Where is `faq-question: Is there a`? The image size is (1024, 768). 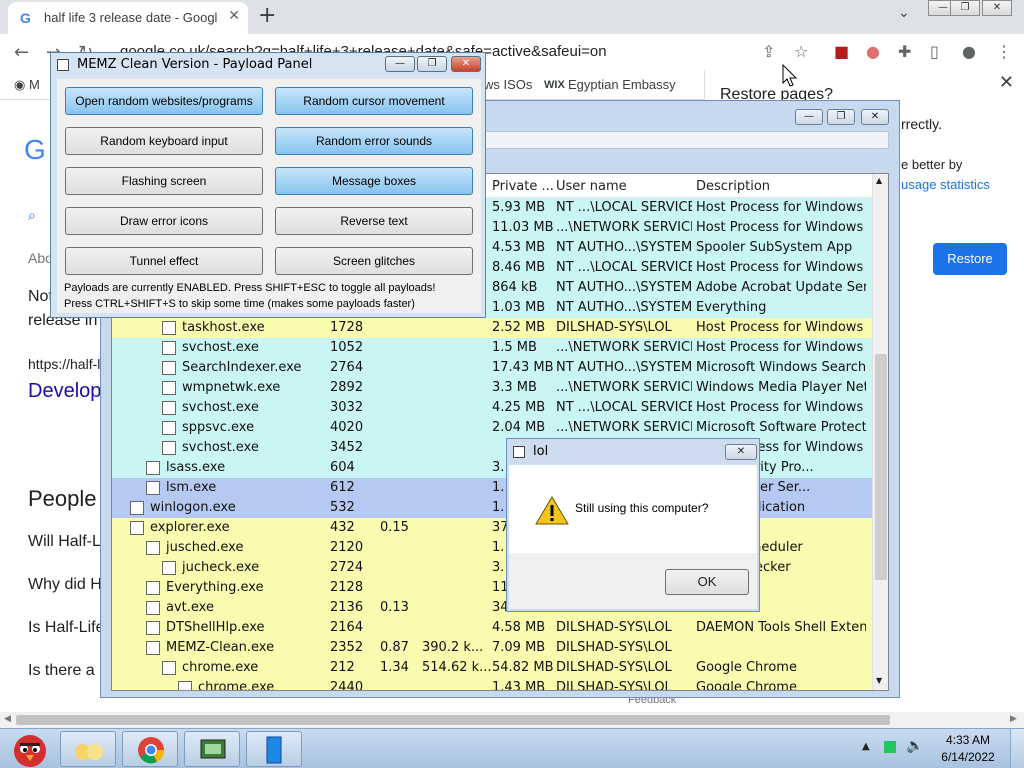 faq-question: Is there a is located at coordinates (61, 671).